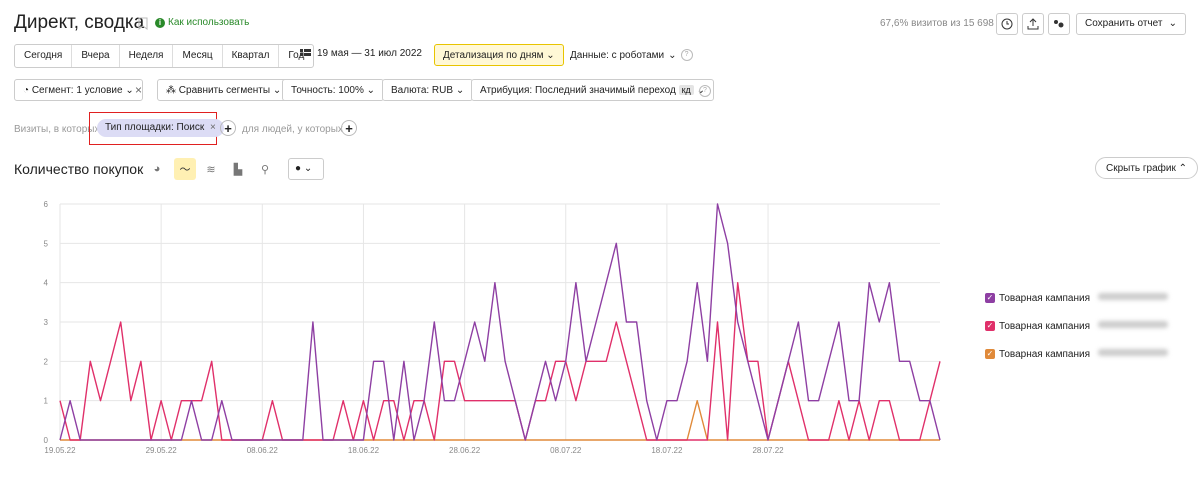 The width and height of the screenshot is (1200, 482). I want to click on x-tick-label: 08.07.22, so click(566, 450).